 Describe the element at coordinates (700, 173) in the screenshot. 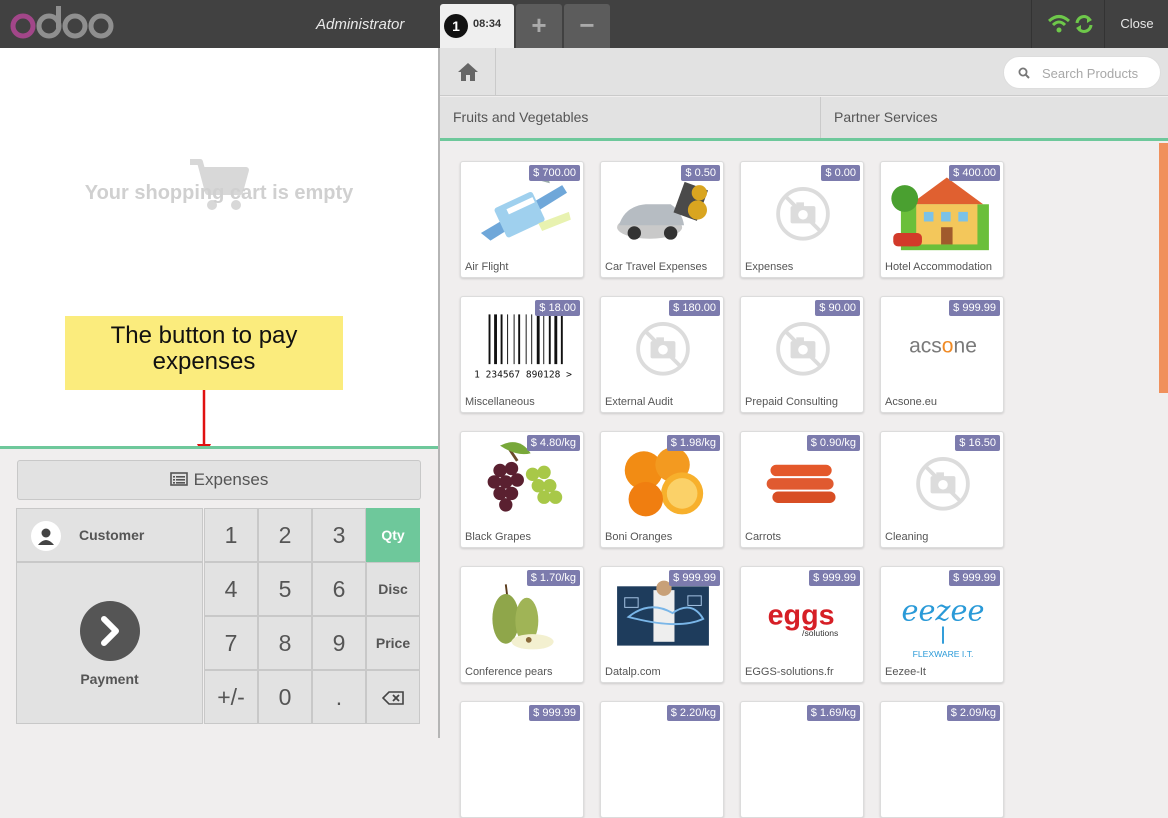

I see `product-price: $ 0.50` at that location.